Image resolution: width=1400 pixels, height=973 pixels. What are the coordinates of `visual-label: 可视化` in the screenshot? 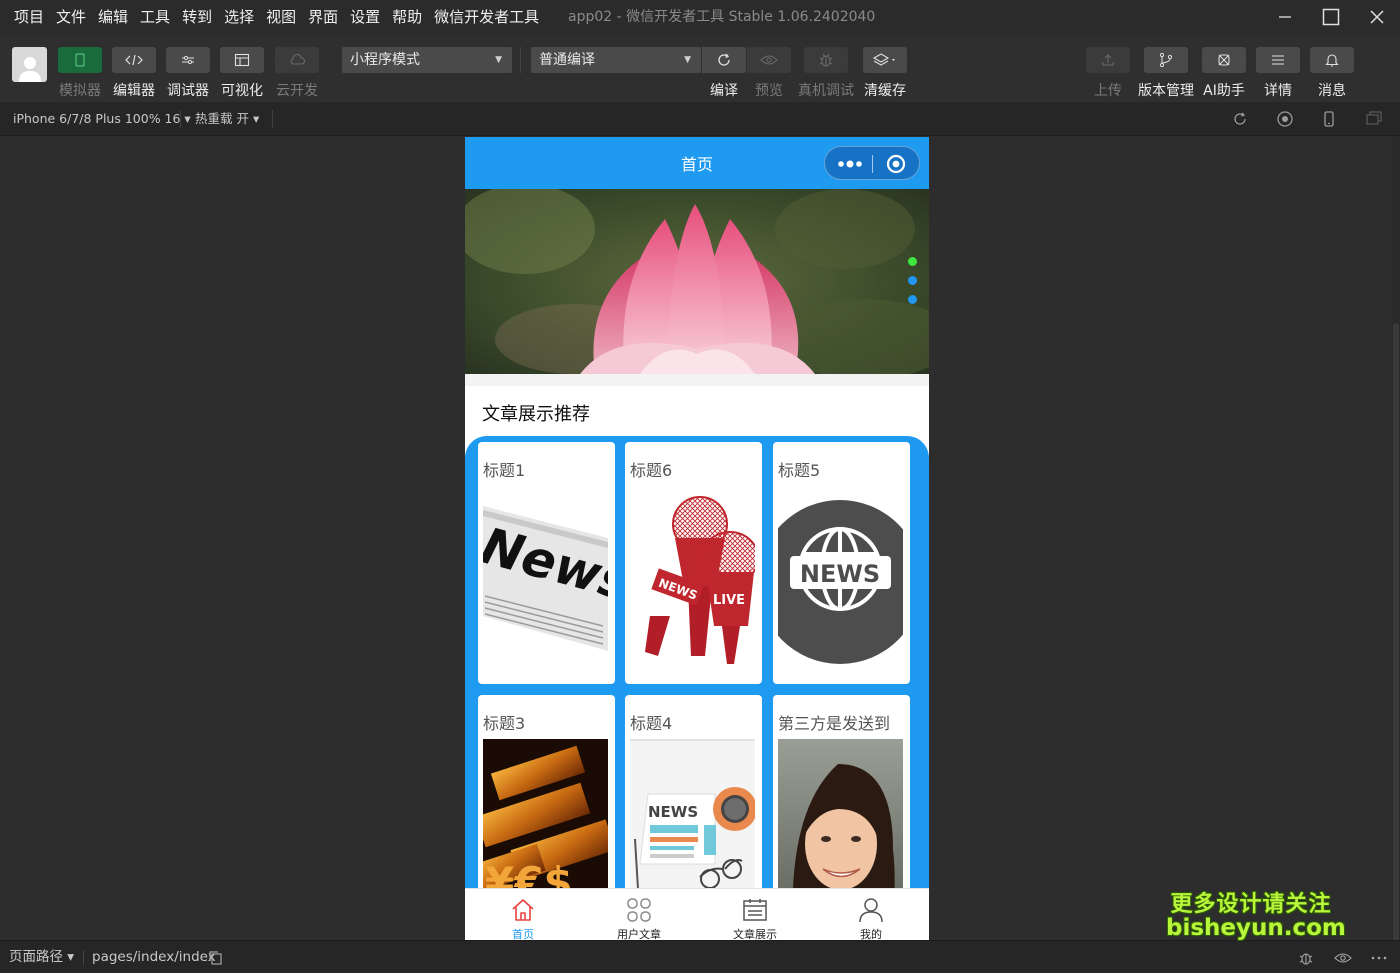 It's located at (242, 91).